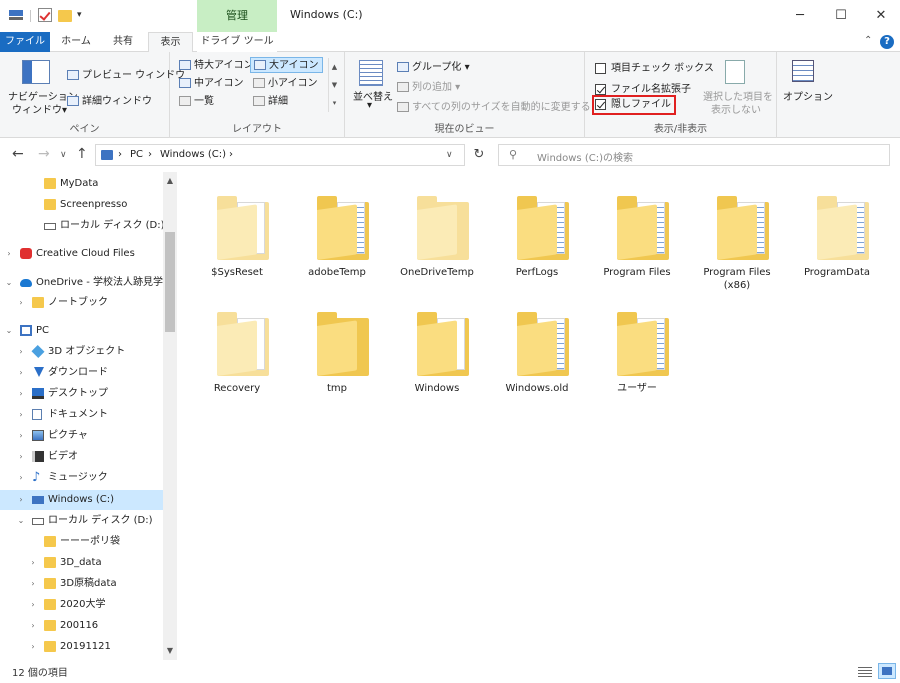  What do you see at coordinates (735, 72) in the screenshot?
I see `hide-selected-icon` at bounding box center [735, 72].